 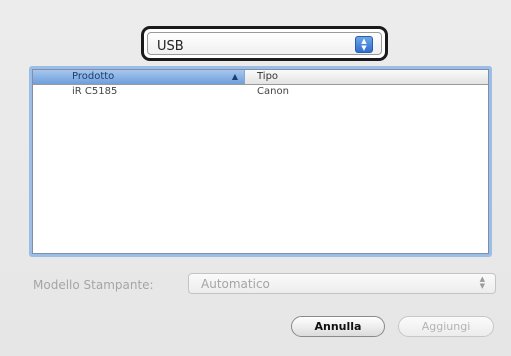 What do you see at coordinates (234, 76) in the screenshot?
I see `sort-ascending-icon: ▲` at bounding box center [234, 76].